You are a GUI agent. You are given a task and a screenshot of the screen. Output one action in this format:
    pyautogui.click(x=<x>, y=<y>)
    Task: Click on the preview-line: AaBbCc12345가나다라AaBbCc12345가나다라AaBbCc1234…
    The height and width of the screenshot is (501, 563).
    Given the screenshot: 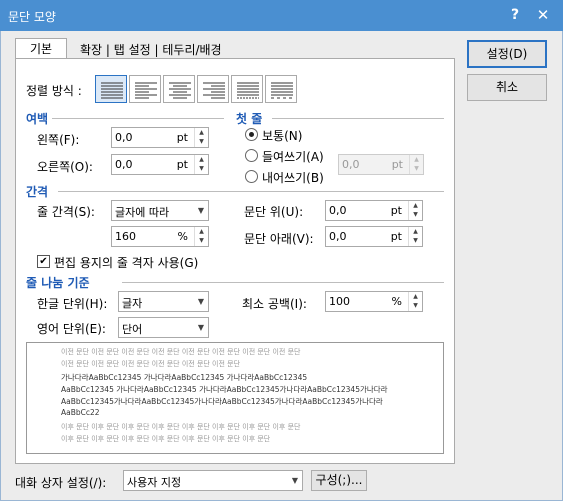 What is the action you would take?
    pyautogui.click(x=222, y=401)
    